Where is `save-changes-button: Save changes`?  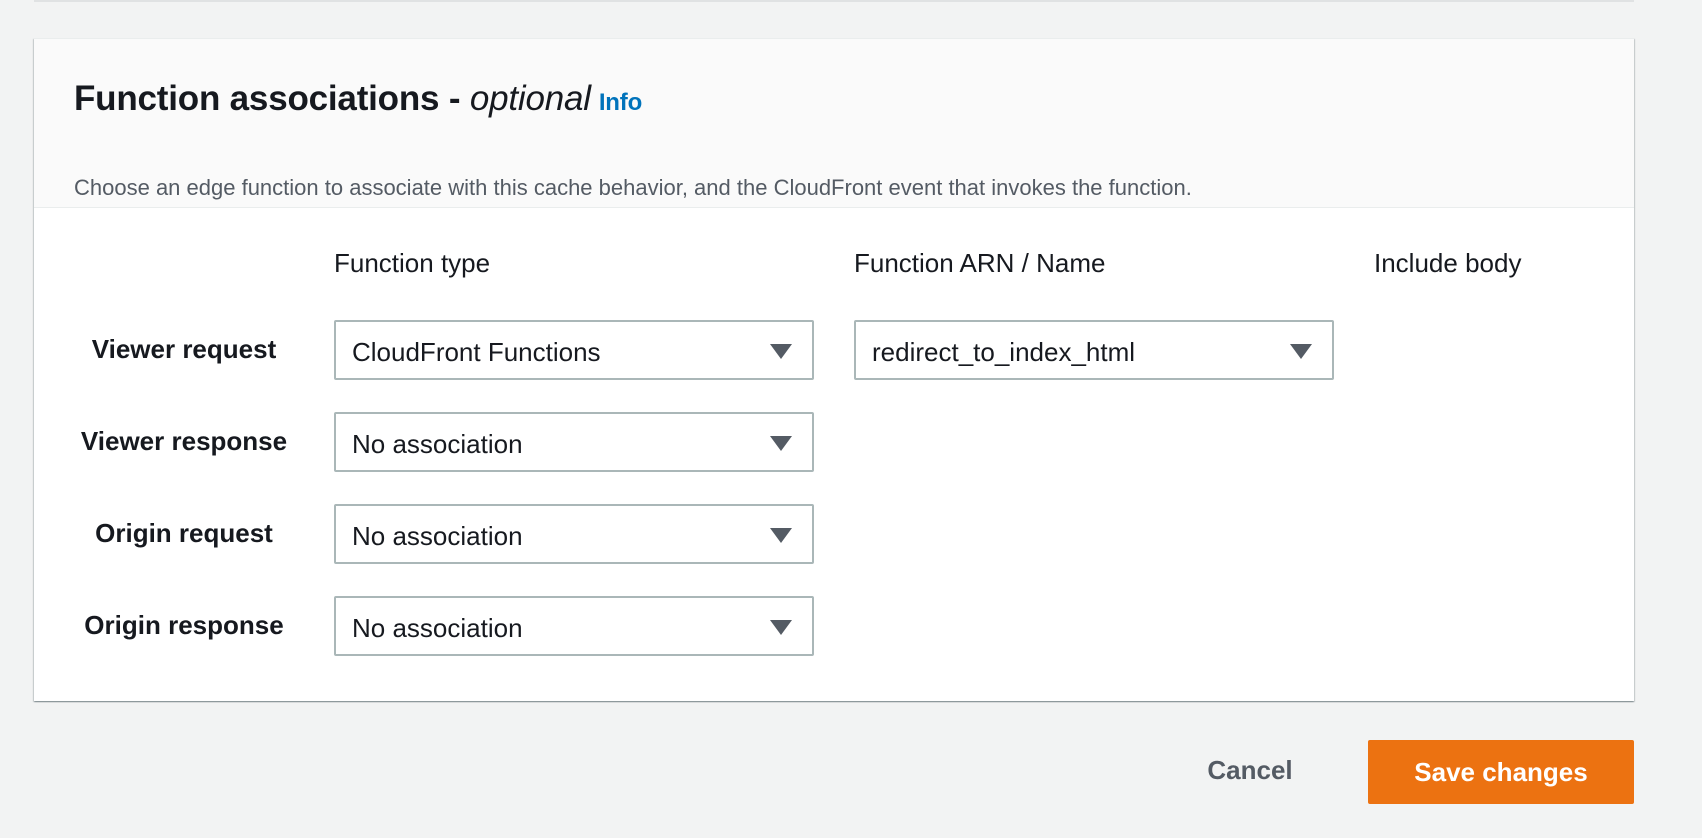
save-changes-button: Save changes is located at coordinates (1501, 772).